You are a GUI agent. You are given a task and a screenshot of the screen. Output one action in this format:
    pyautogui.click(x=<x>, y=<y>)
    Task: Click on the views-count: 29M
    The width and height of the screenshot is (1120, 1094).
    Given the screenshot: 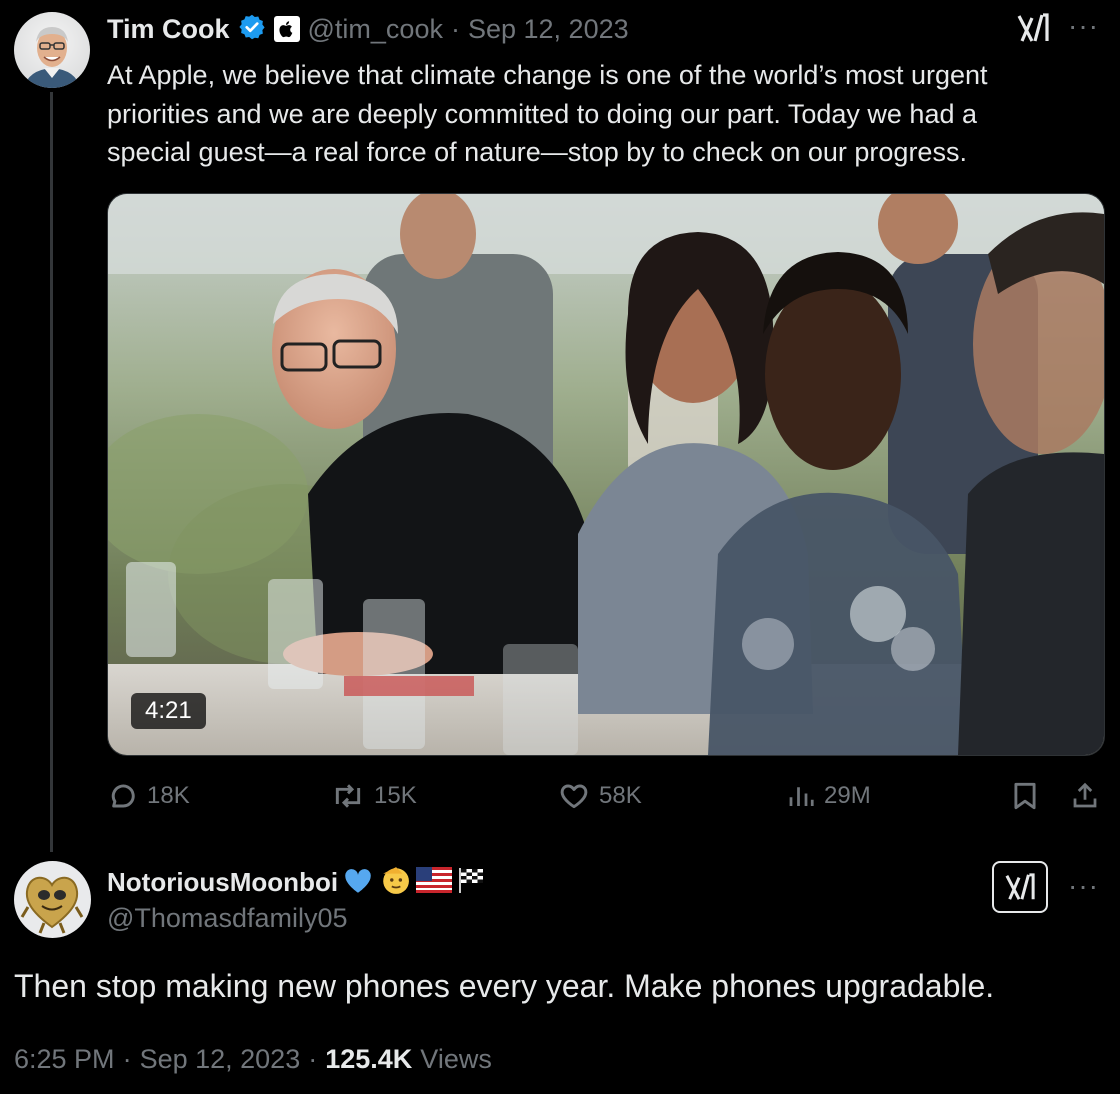 What is the action you would take?
    pyautogui.click(x=847, y=795)
    